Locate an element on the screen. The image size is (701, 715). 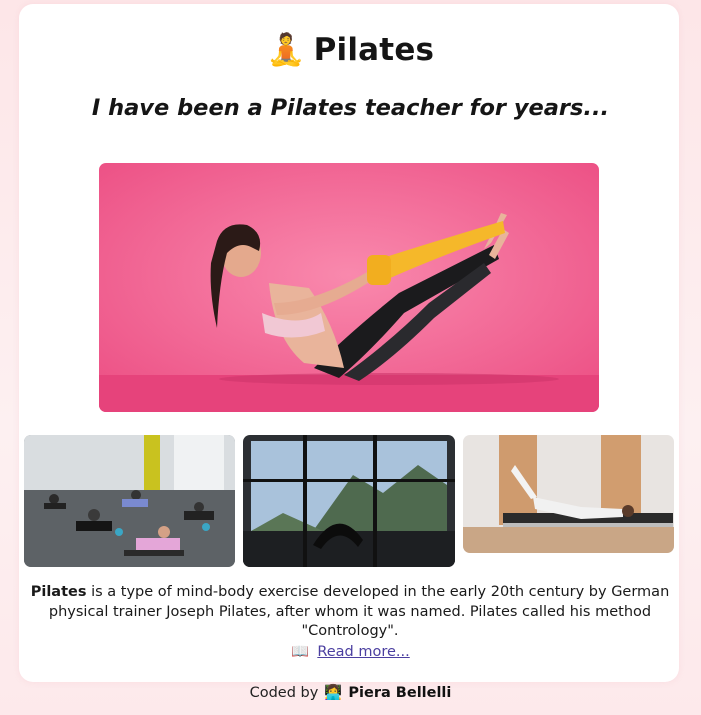
meditation-emoji-icon: 🧘 is located at coordinates (286, 50).